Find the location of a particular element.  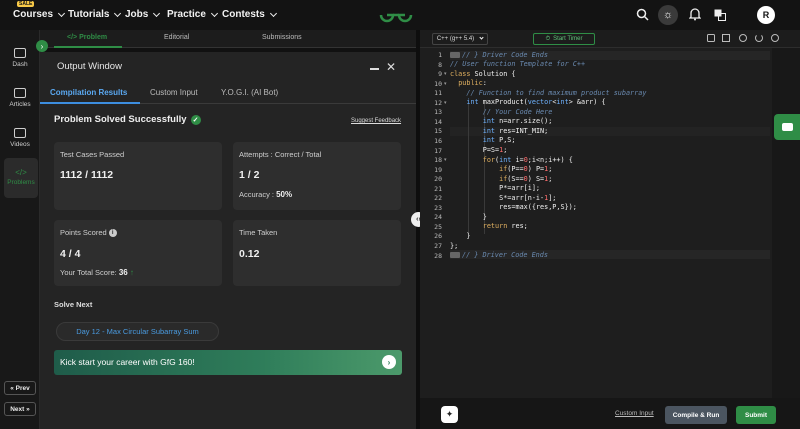

code-line: // Your Code Here is located at coordinates (501, 112).